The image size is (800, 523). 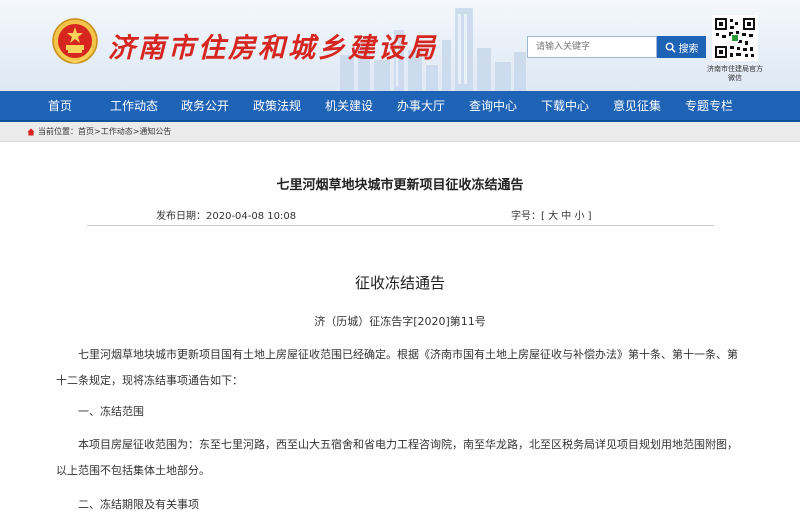 I want to click on nav-item-gov-info: 政务公开, so click(x=205, y=106).